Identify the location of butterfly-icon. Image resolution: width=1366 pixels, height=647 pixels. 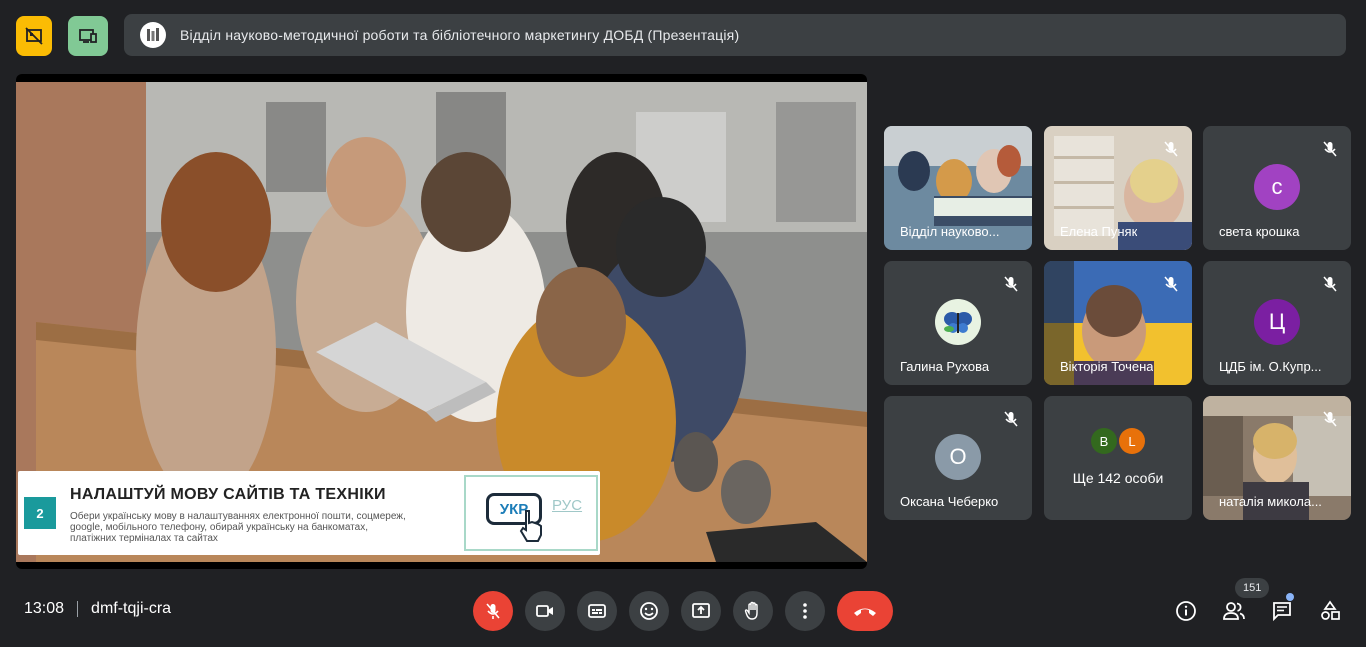
(958, 322).